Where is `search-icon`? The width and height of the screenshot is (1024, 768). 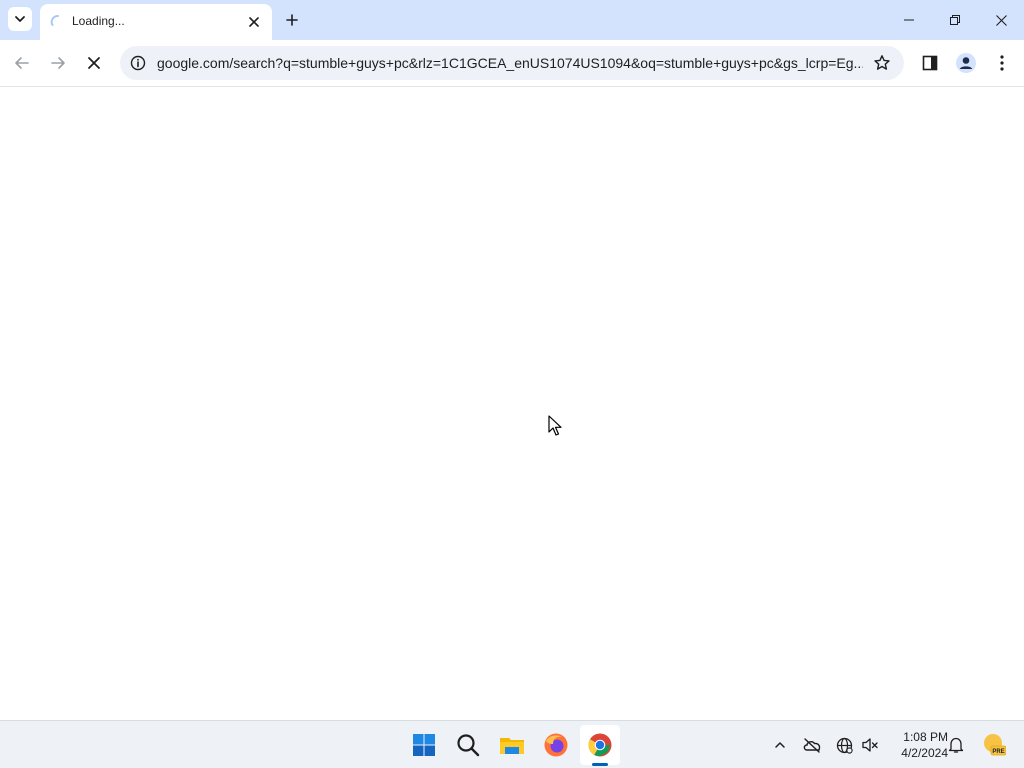
search-icon is located at coordinates (468, 745).